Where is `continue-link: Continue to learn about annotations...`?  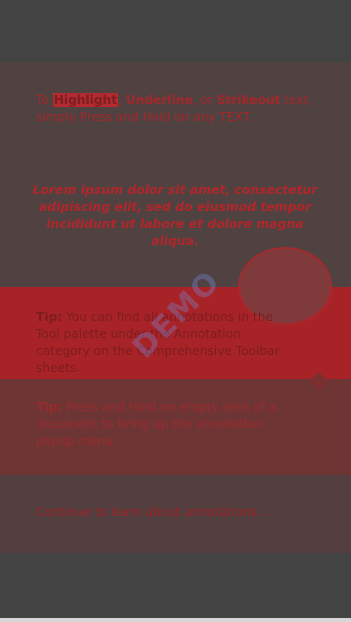 continue-link: Continue to learn about annotations... is located at coordinates (181, 512).